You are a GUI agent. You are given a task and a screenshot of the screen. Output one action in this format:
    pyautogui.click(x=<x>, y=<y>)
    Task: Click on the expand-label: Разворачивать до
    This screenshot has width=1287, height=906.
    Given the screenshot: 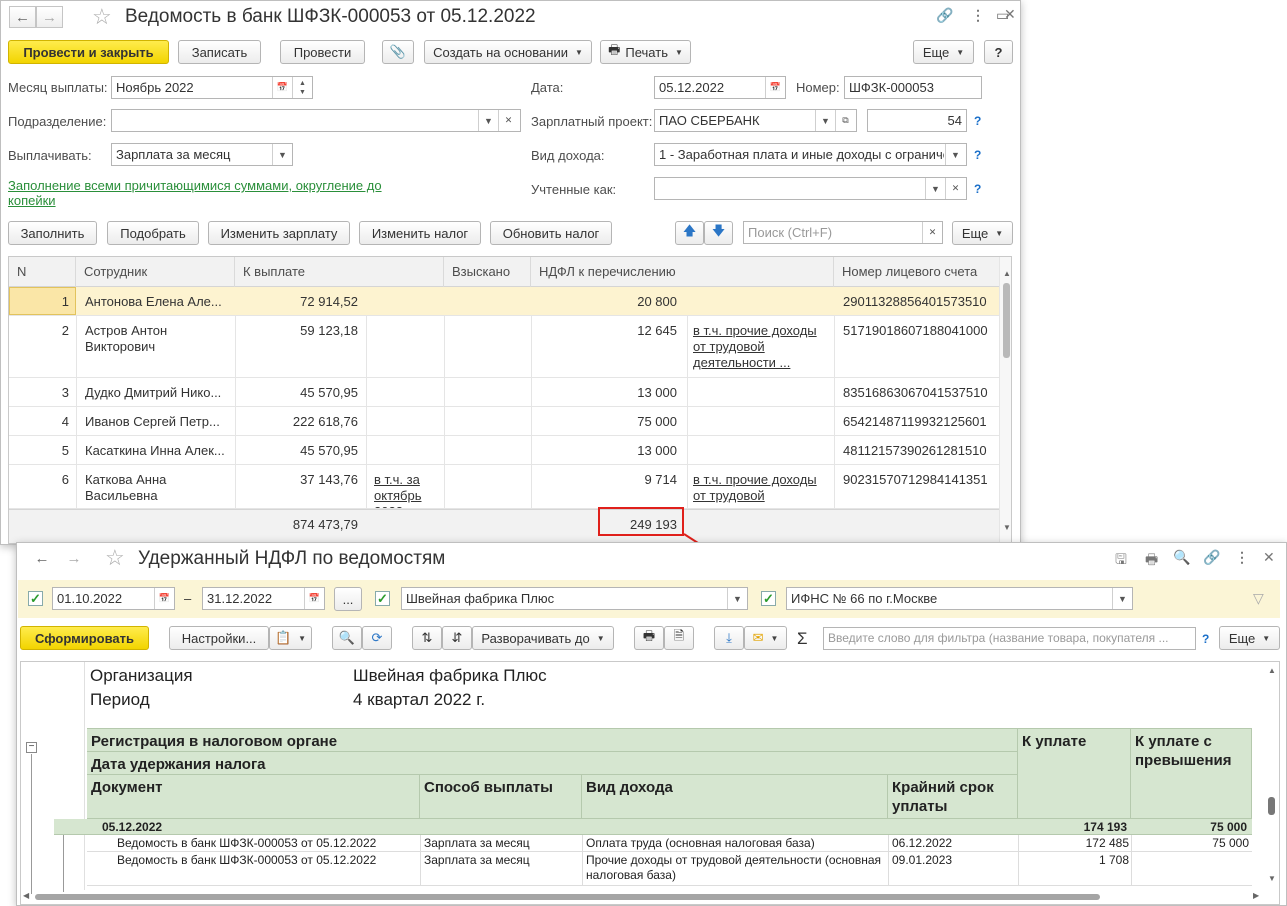 What is the action you would take?
    pyautogui.click(x=535, y=638)
    